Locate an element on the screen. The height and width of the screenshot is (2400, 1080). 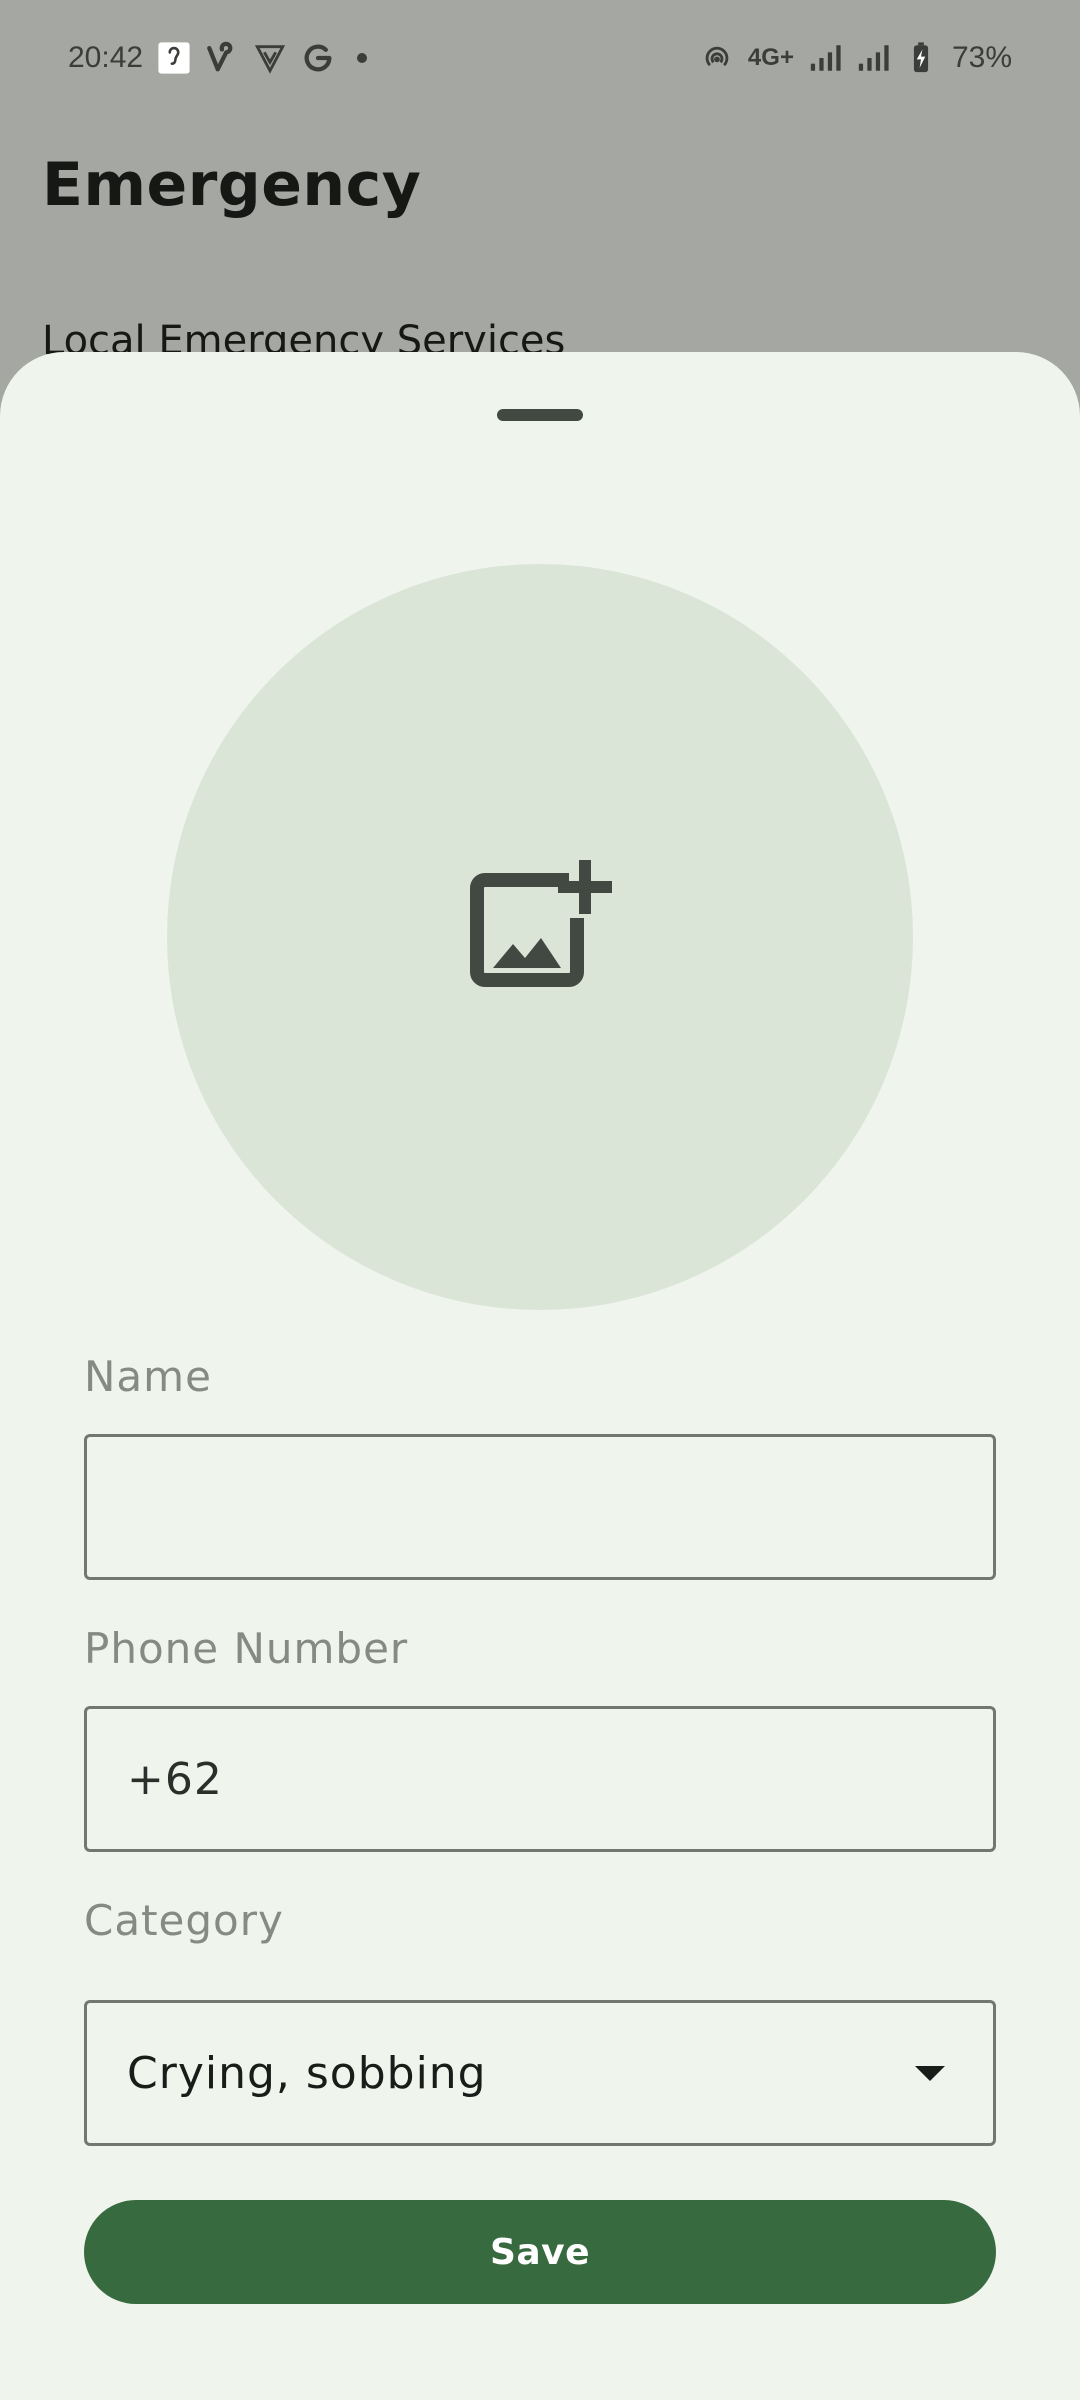
category-label: Category is located at coordinates (184, 1920).